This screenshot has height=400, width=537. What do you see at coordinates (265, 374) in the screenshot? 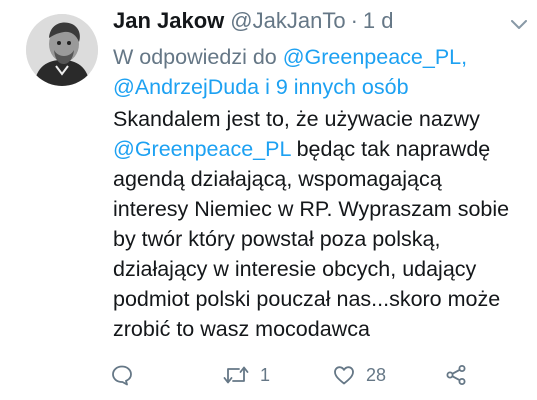
I see `retweet-count: 1` at bounding box center [265, 374].